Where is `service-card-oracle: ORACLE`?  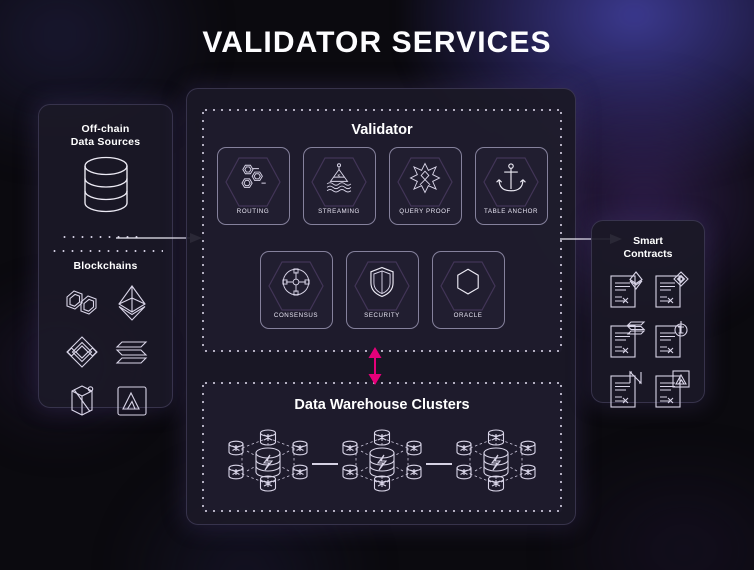 service-card-oracle: ORACLE is located at coordinates (468, 290).